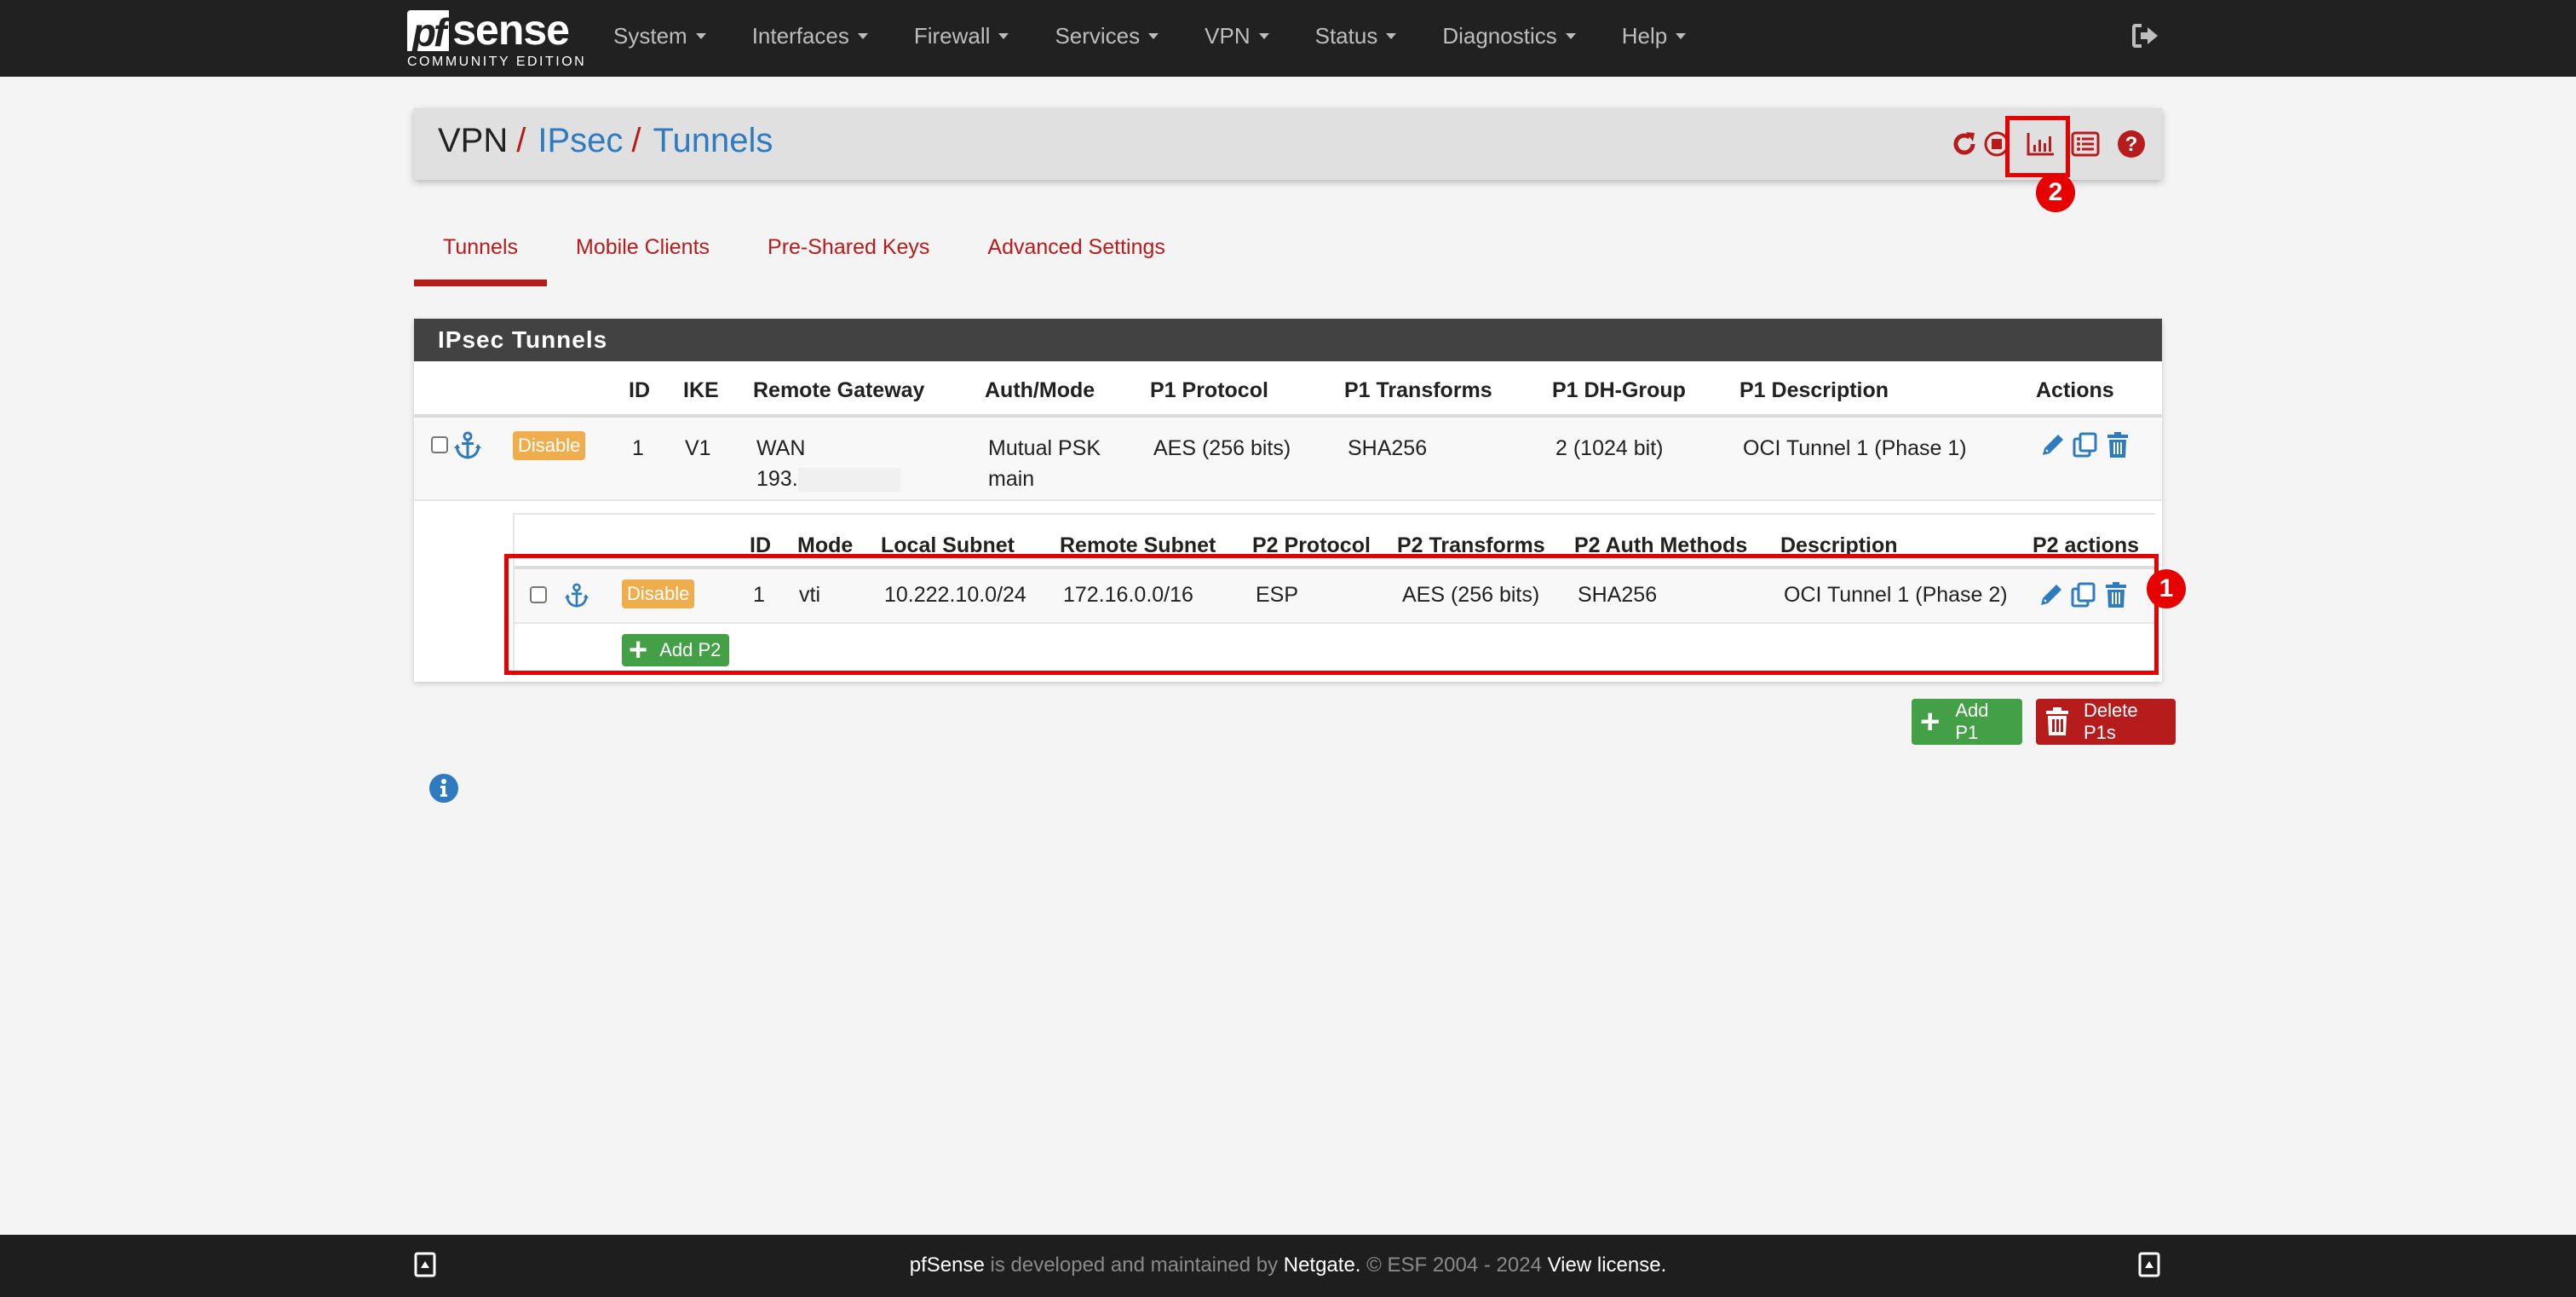  I want to click on col-remote-gateway: Remote Gateway, so click(839, 390).